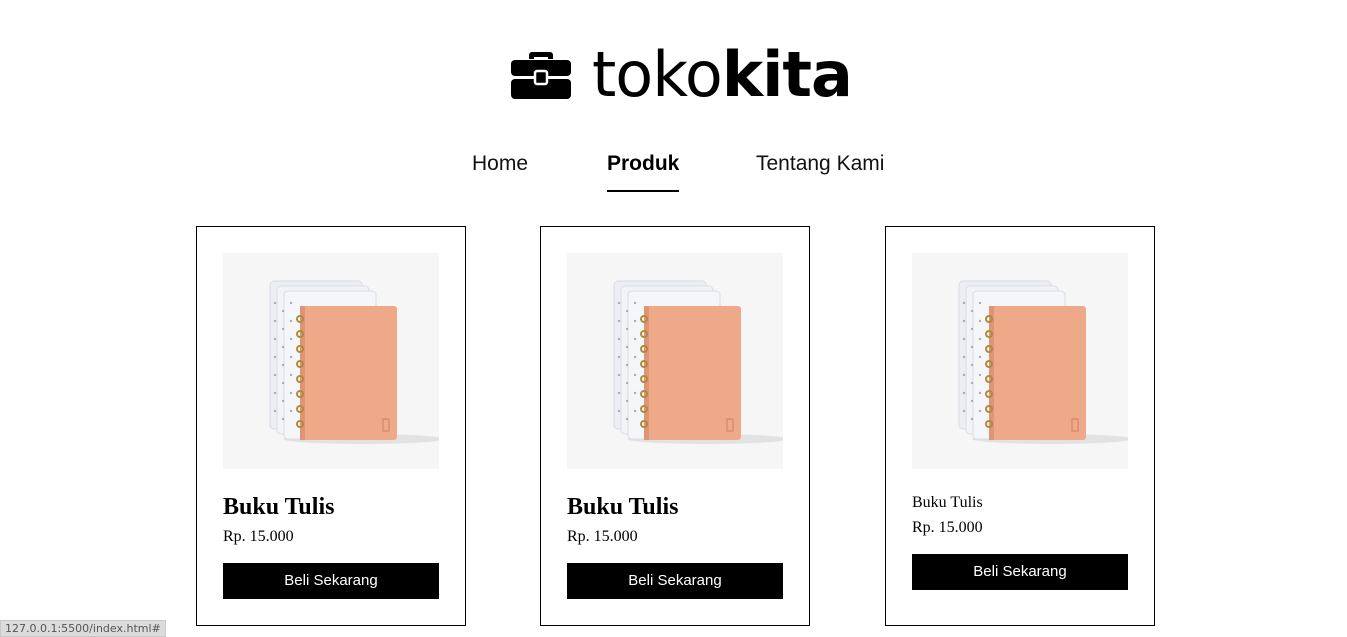  Describe the element at coordinates (657, 74) in the screenshot. I see `logo-text-light: toko` at that location.